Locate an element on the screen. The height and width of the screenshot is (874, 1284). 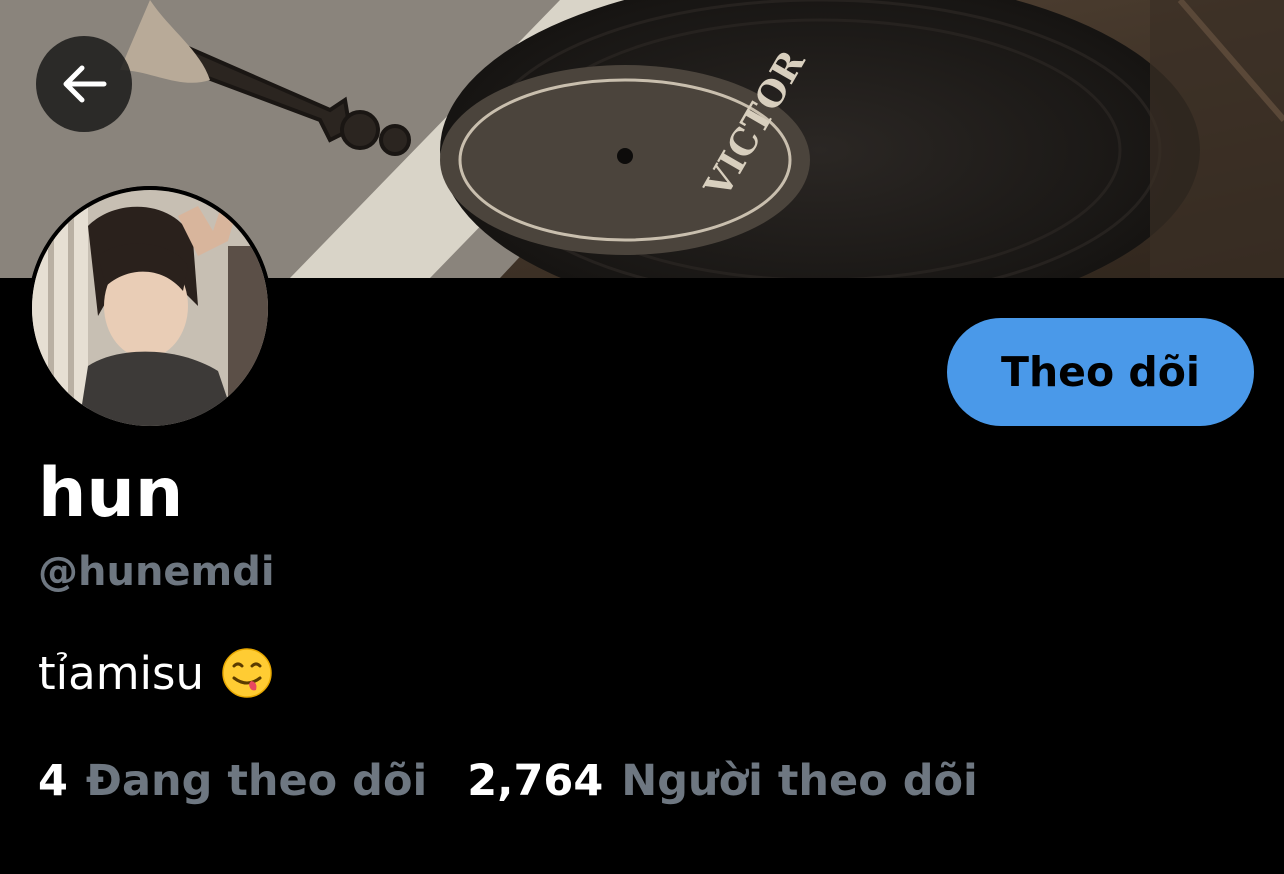
profile-stats: 4 Đang theo dõi 2,764 Người theo dõi is located at coordinates (508, 781).